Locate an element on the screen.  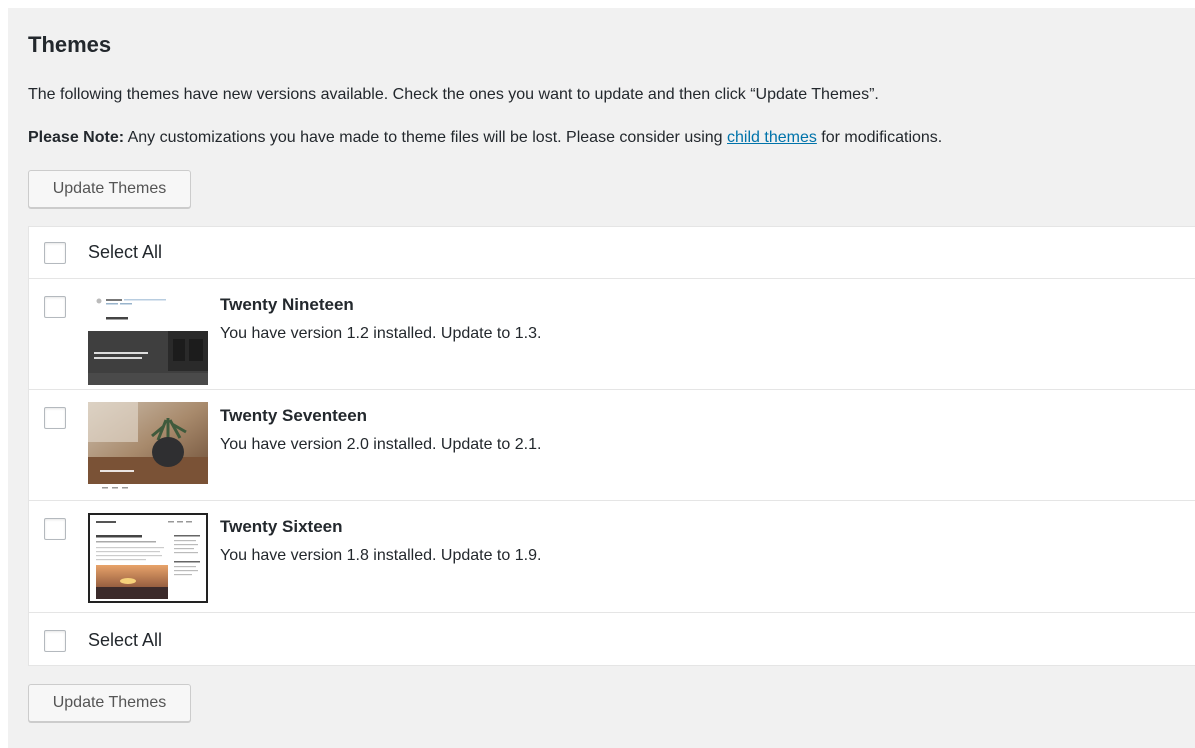
child-themes-link: child themes is located at coordinates (772, 137).